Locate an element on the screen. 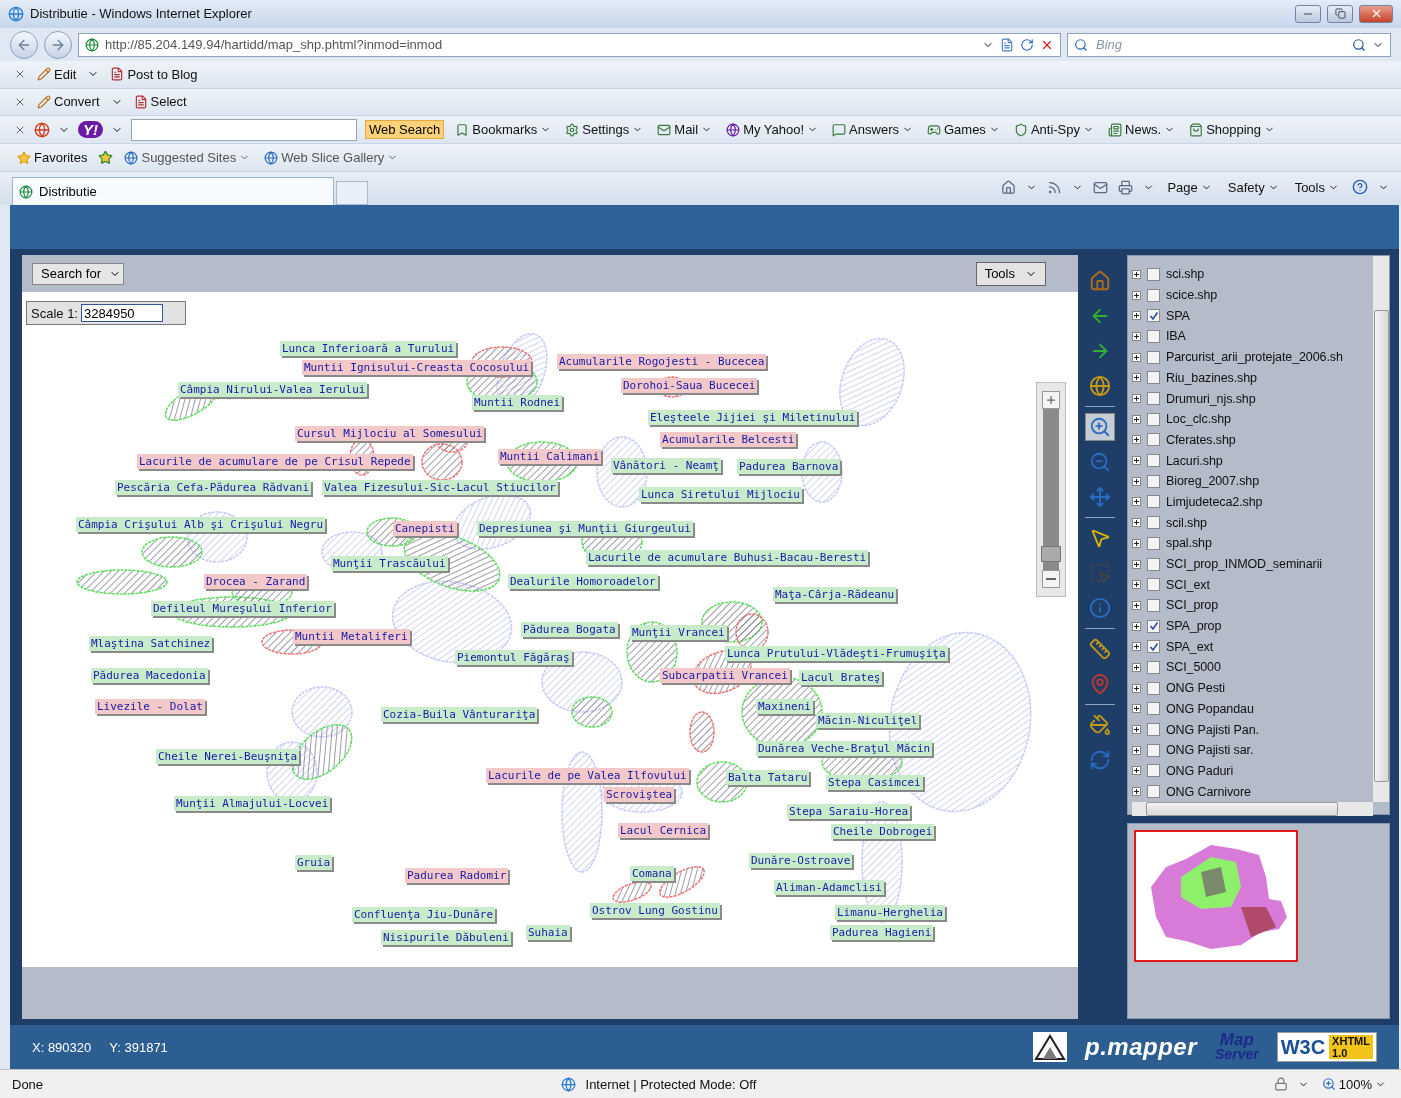 Image resolution: width=1401 pixels, height=1098 pixels. toolbar-button: Edit is located at coordinates (57, 74).